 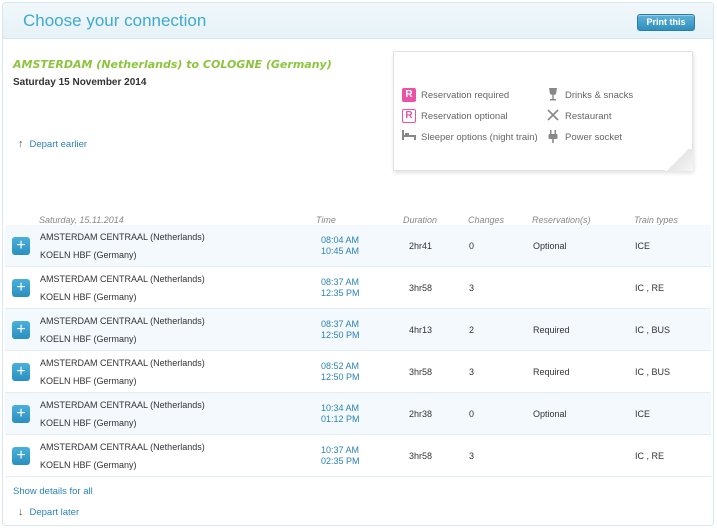 I want to click on arrival-time: 02:35 PM, so click(x=340, y=461).